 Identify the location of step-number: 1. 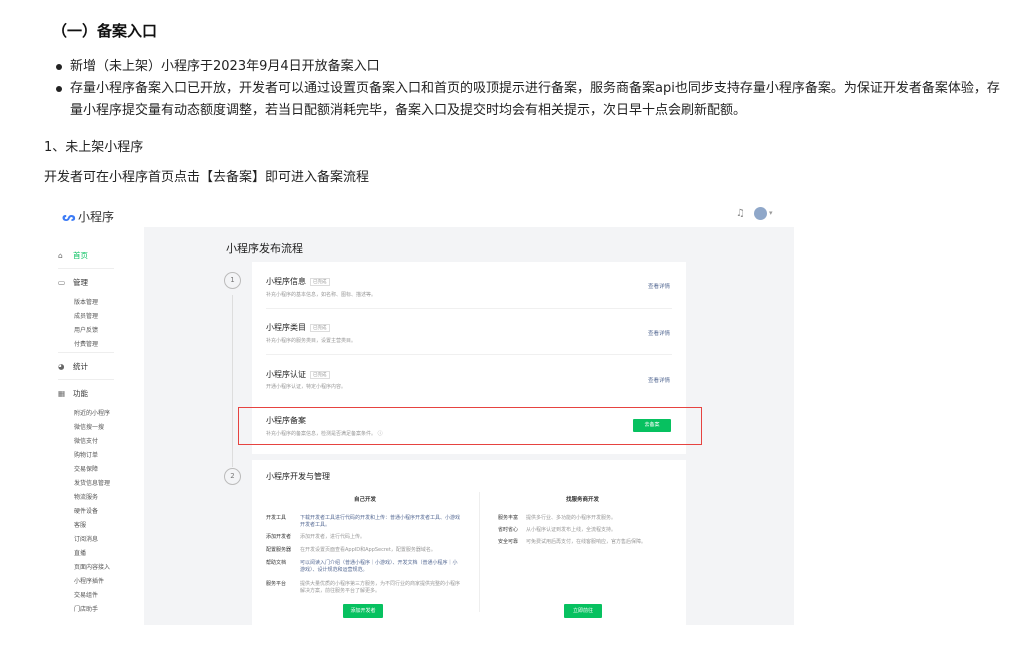
(232, 280).